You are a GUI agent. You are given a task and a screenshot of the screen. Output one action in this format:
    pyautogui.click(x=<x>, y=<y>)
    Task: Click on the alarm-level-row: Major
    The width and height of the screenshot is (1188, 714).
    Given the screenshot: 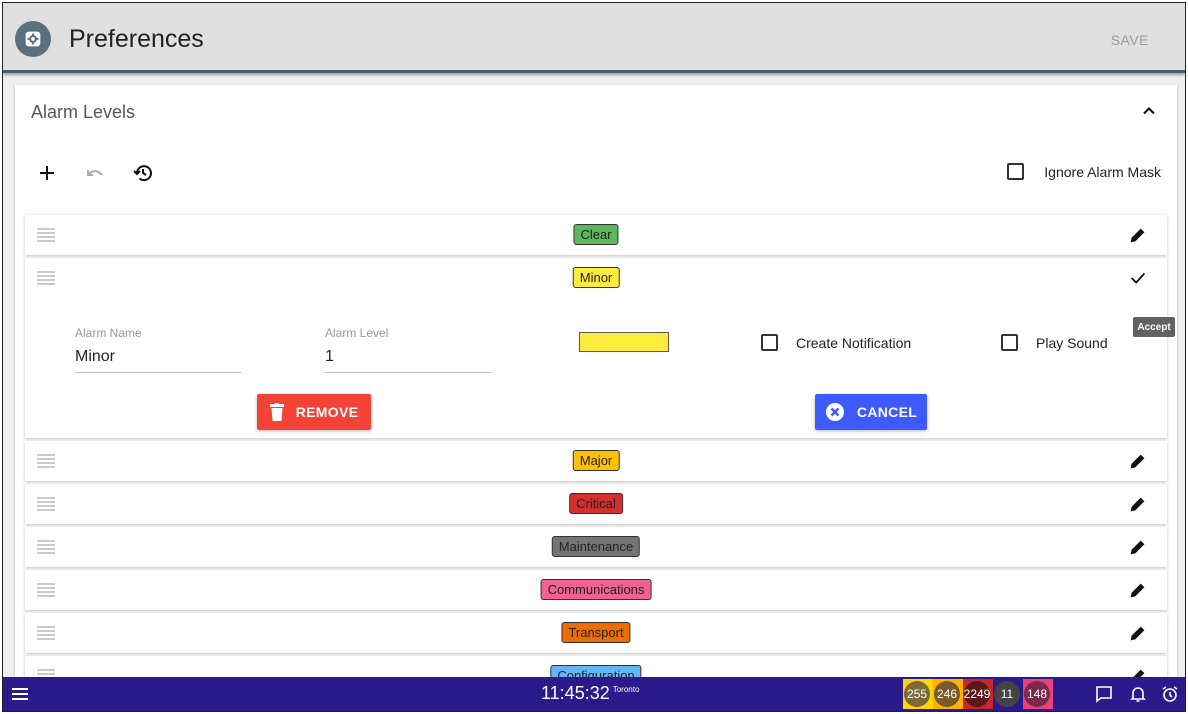 What is the action you would take?
    pyautogui.click(x=596, y=461)
    